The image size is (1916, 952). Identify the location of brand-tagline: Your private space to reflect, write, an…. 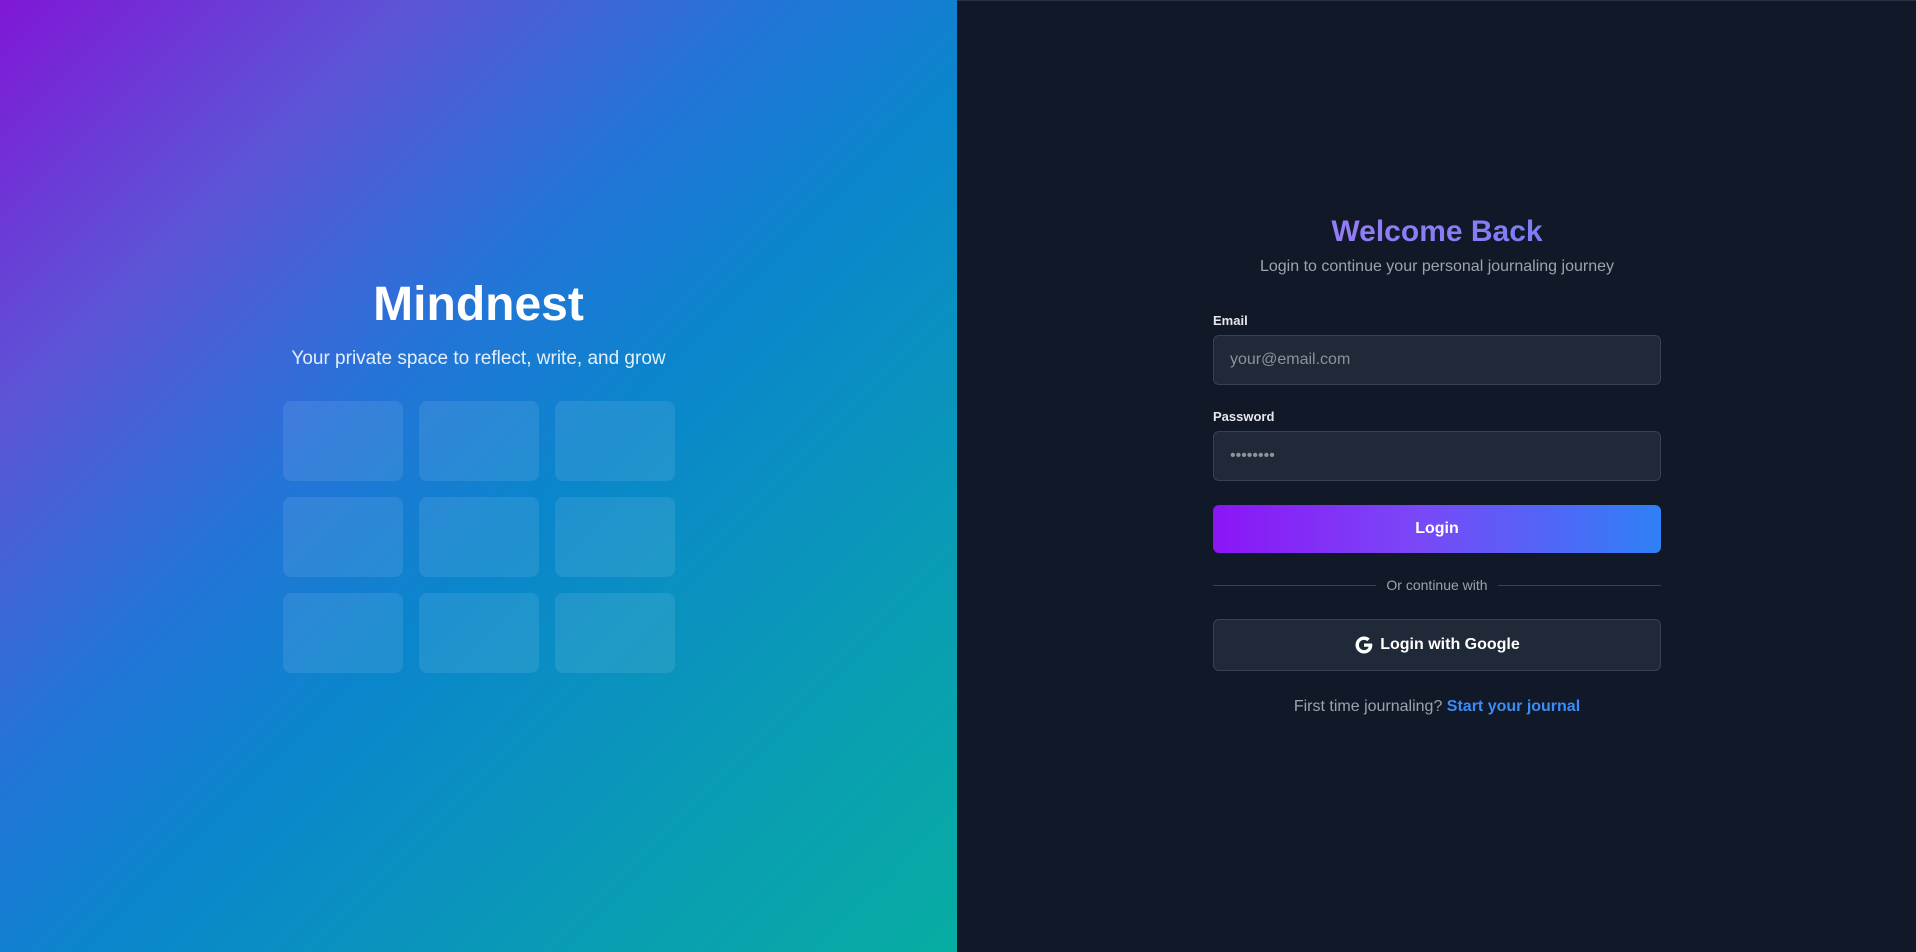
(478, 358).